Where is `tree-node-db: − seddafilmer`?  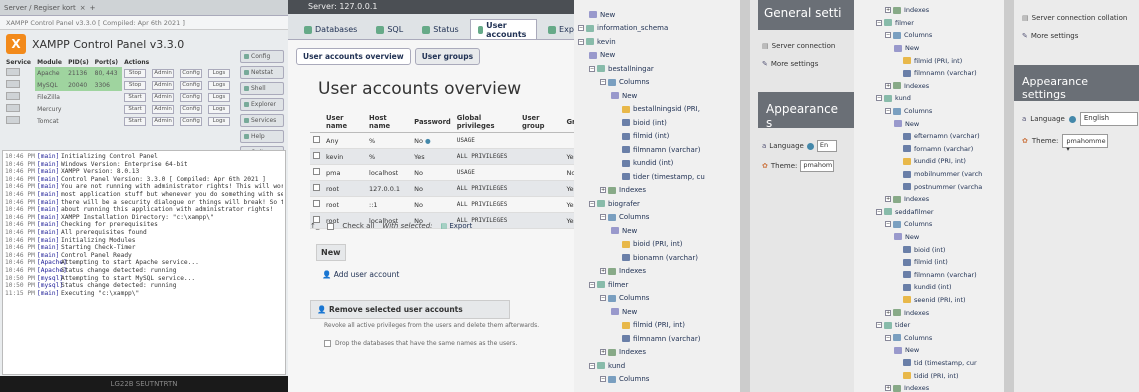 tree-node-db: − seddafilmer is located at coordinates (929, 212).